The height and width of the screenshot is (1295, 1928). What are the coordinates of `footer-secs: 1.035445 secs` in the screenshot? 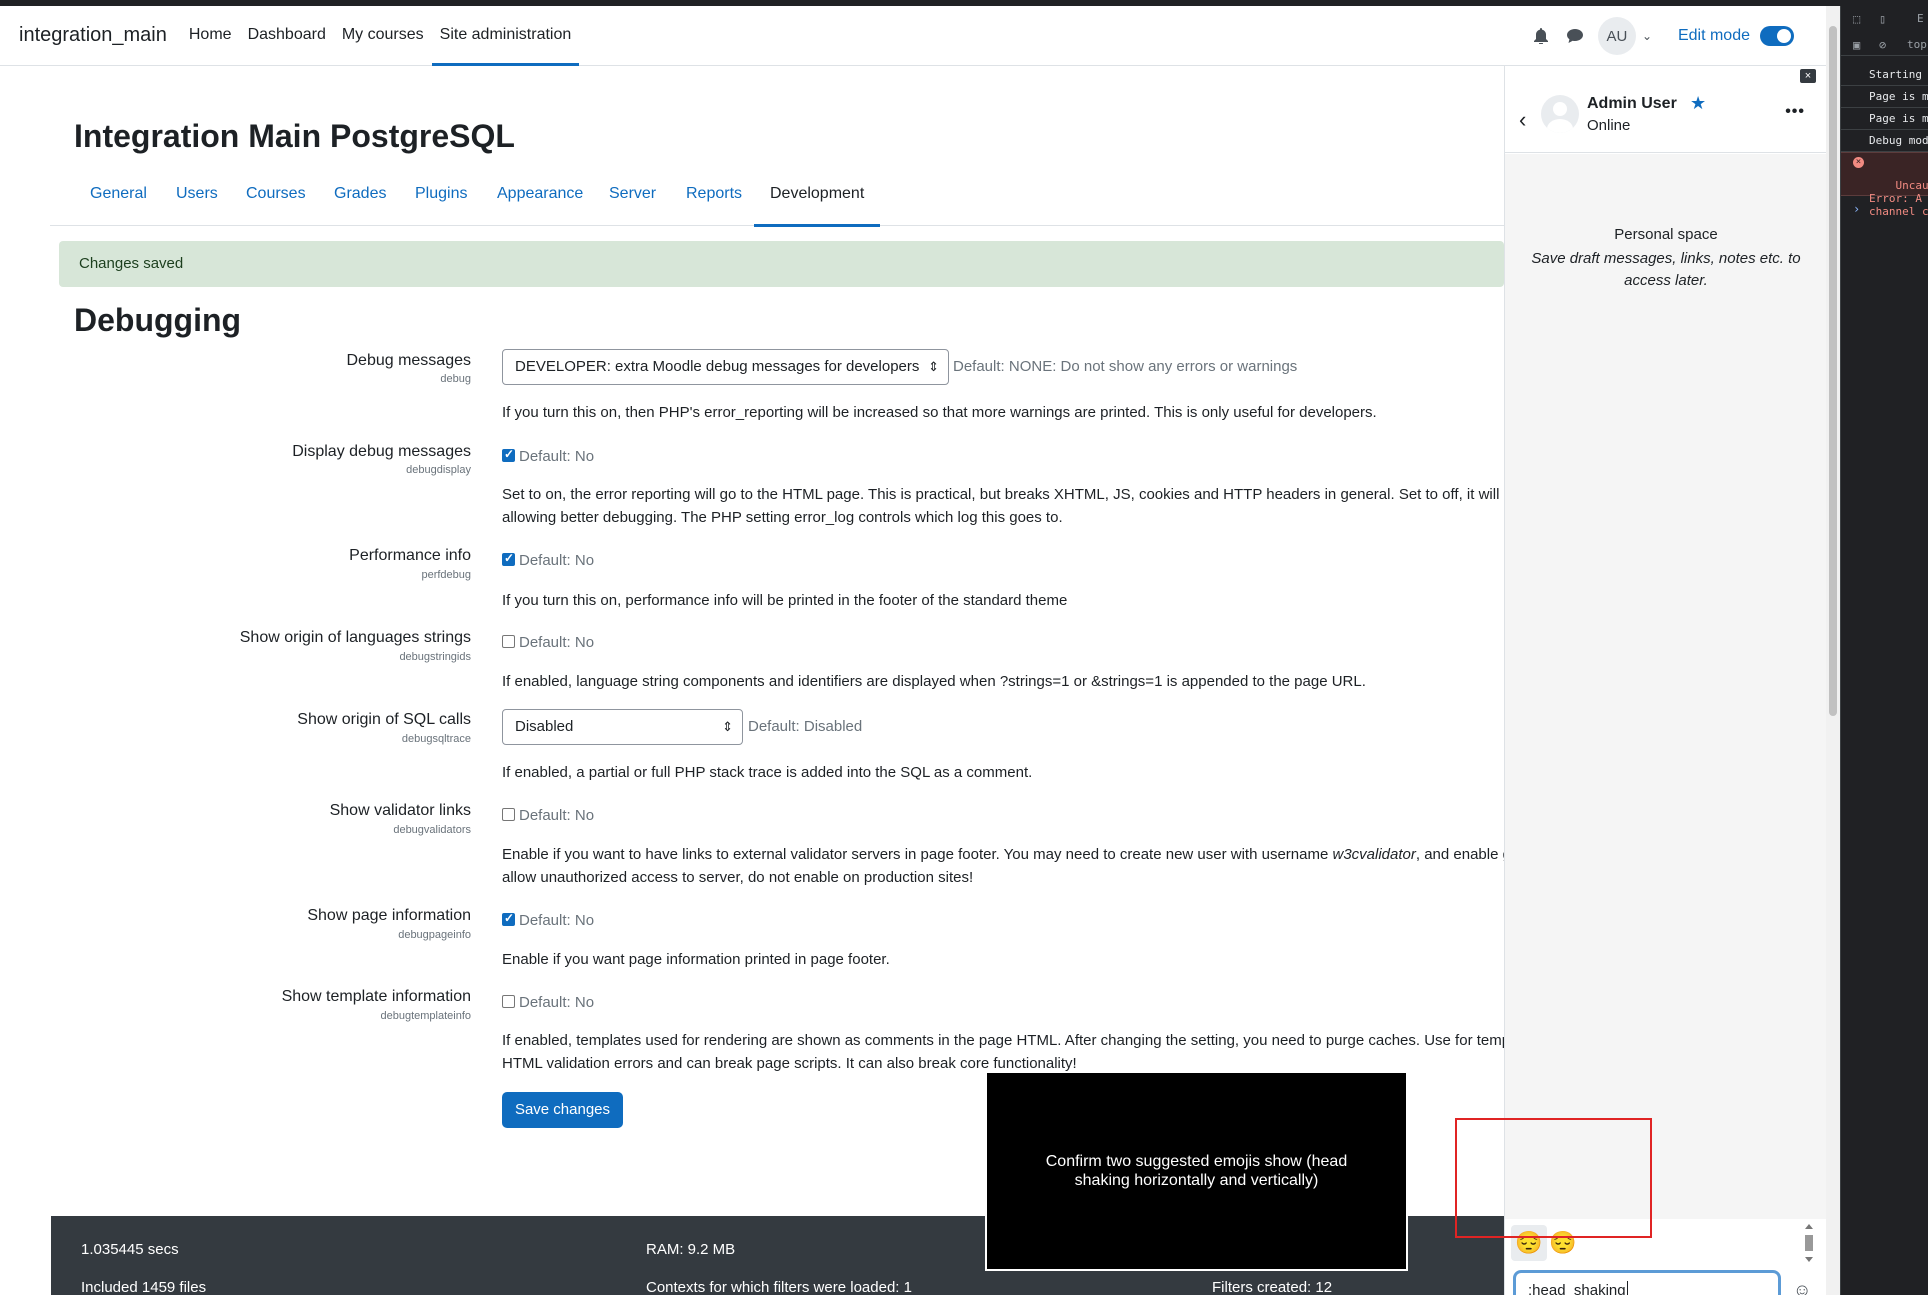 It's located at (130, 1249).